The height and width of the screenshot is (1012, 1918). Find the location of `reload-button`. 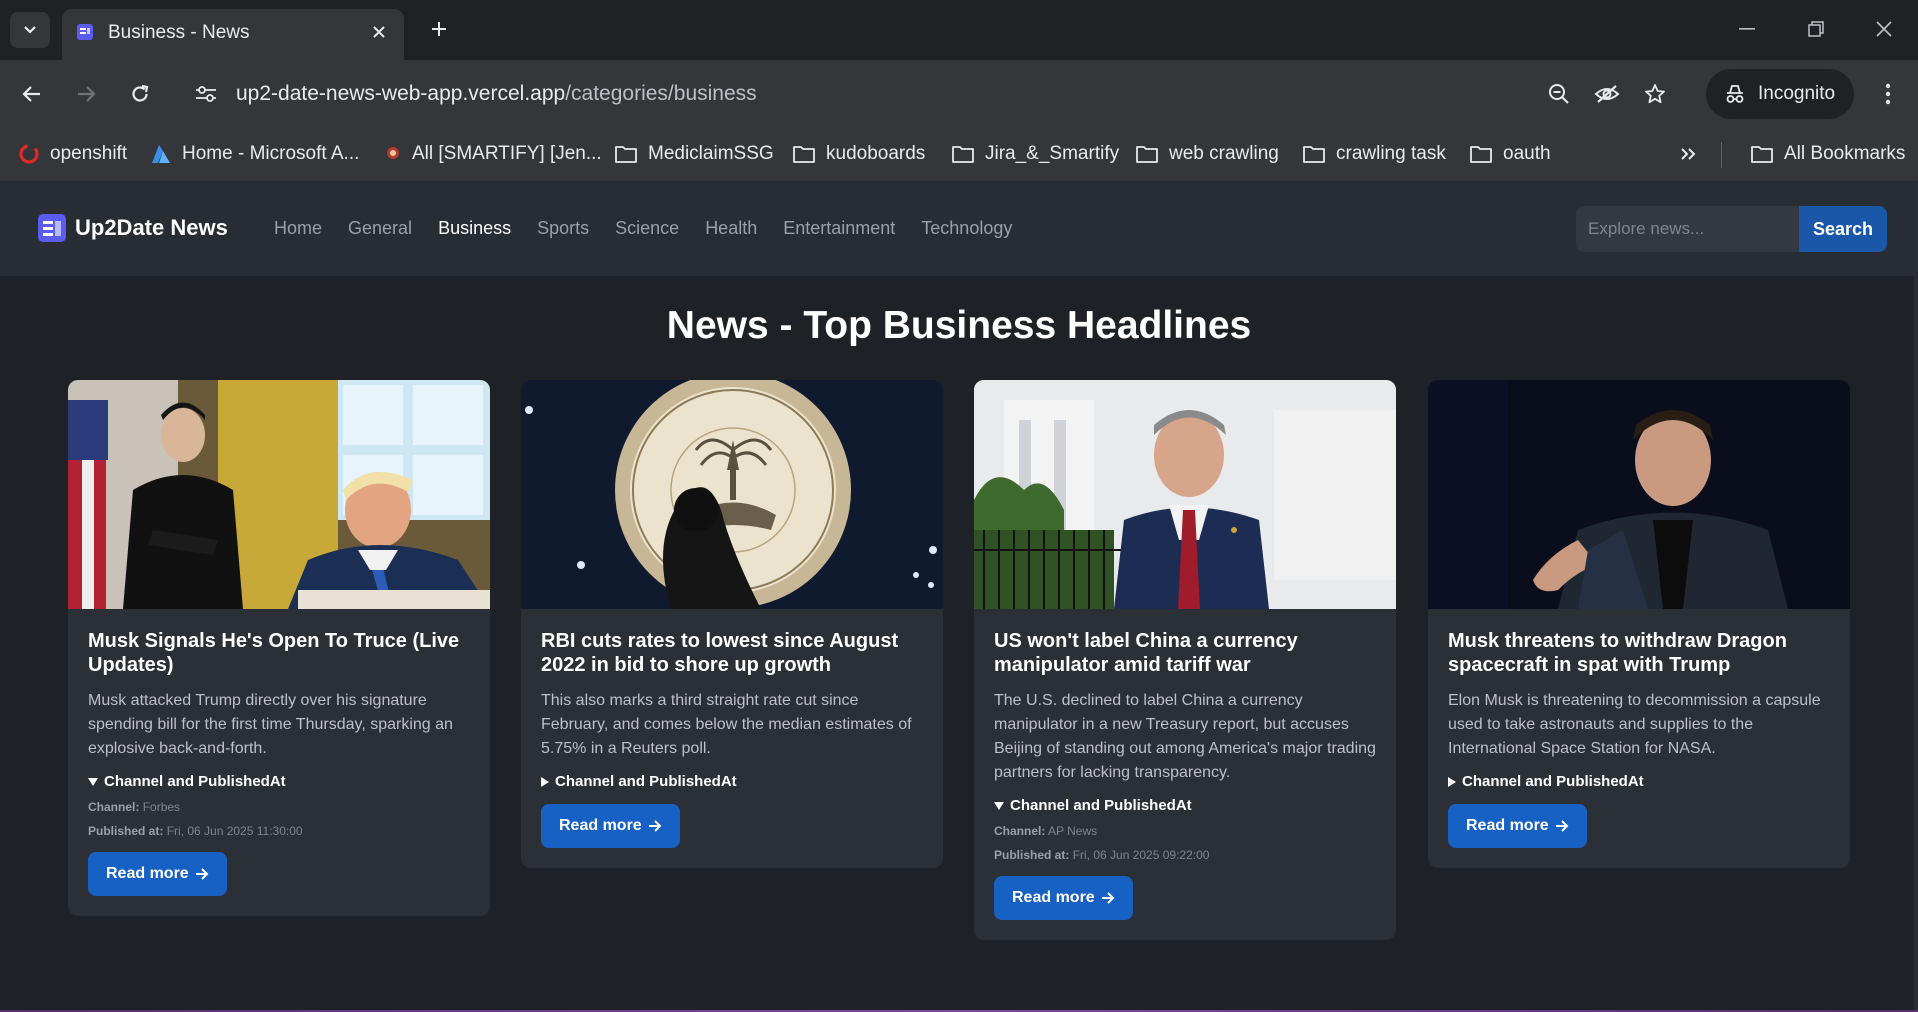

reload-button is located at coordinates (140, 94).